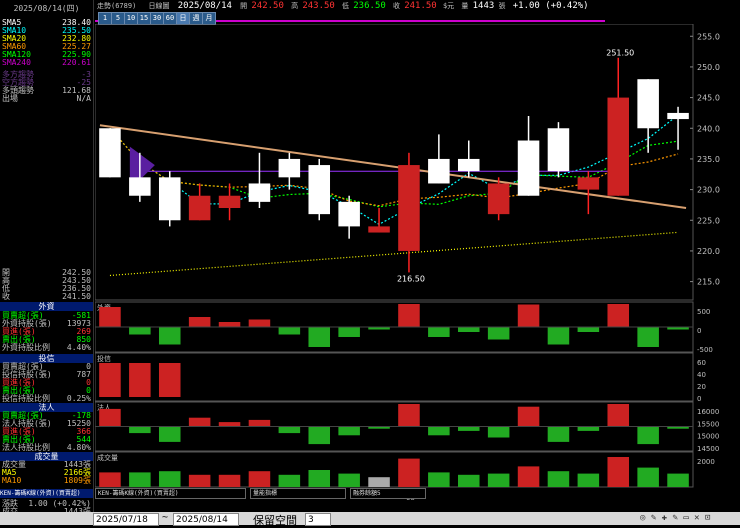  What do you see at coordinates (77, 480) in the screenshot?
I see `info-value: 1809張` at bounding box center [77, 480].